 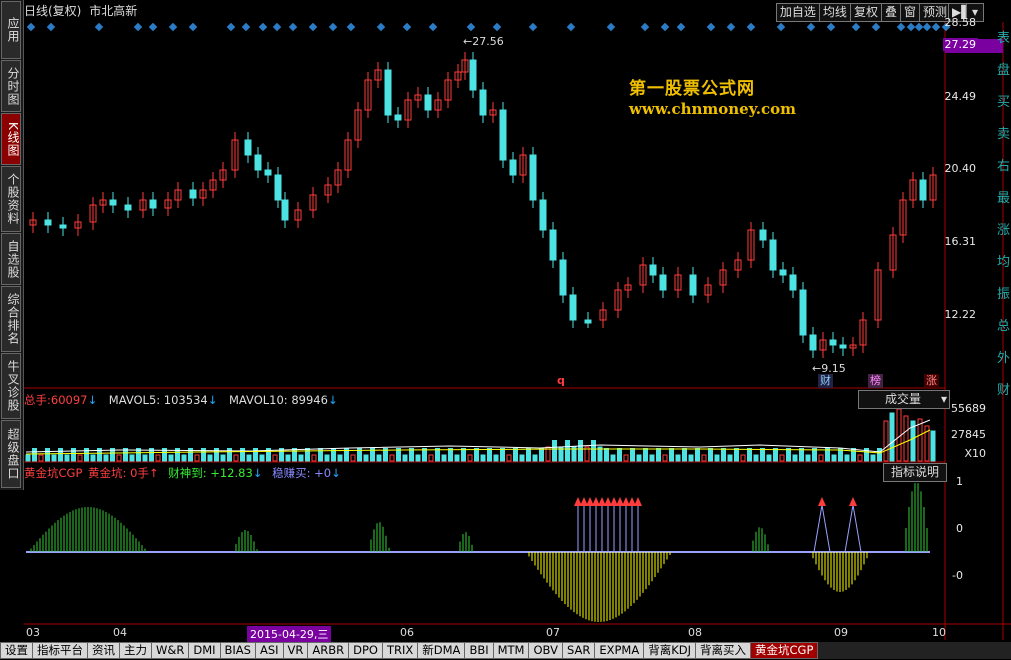 What do you see at coordinates (960, 44) in the screenshot?
I see `price-tick-1: 27.29` at bounding box center [960, 44].